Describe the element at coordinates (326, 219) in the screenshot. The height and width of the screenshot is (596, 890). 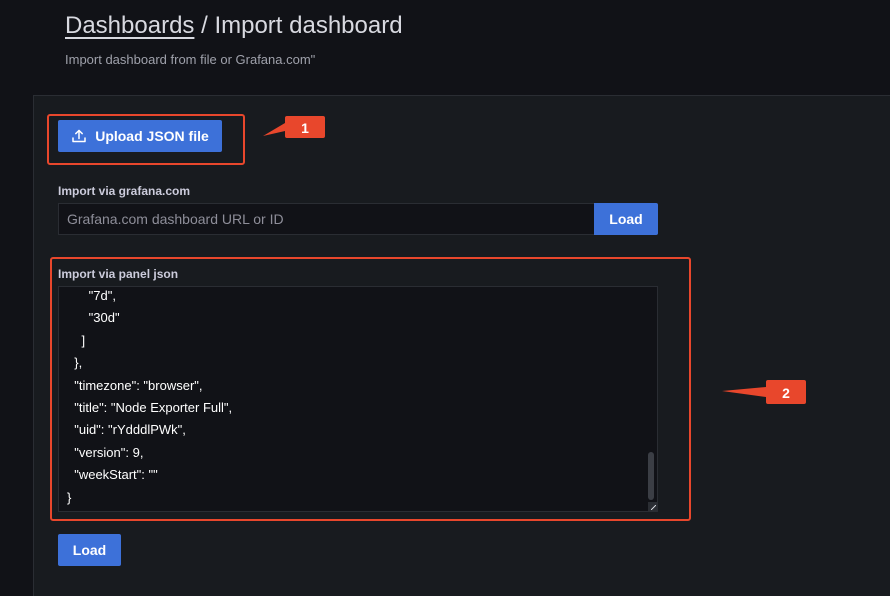
I see `grafana-url-input` at that location.